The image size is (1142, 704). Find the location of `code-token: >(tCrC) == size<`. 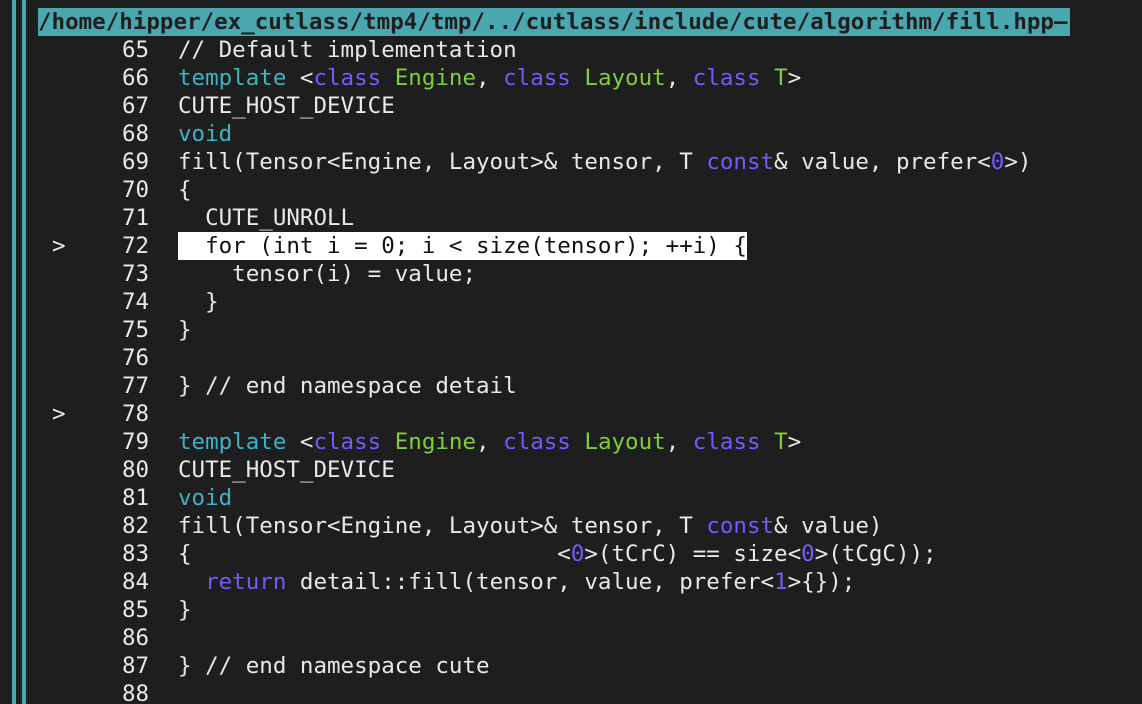

code-token: >(tCrC) == size< is located at coordinates (693, 554).